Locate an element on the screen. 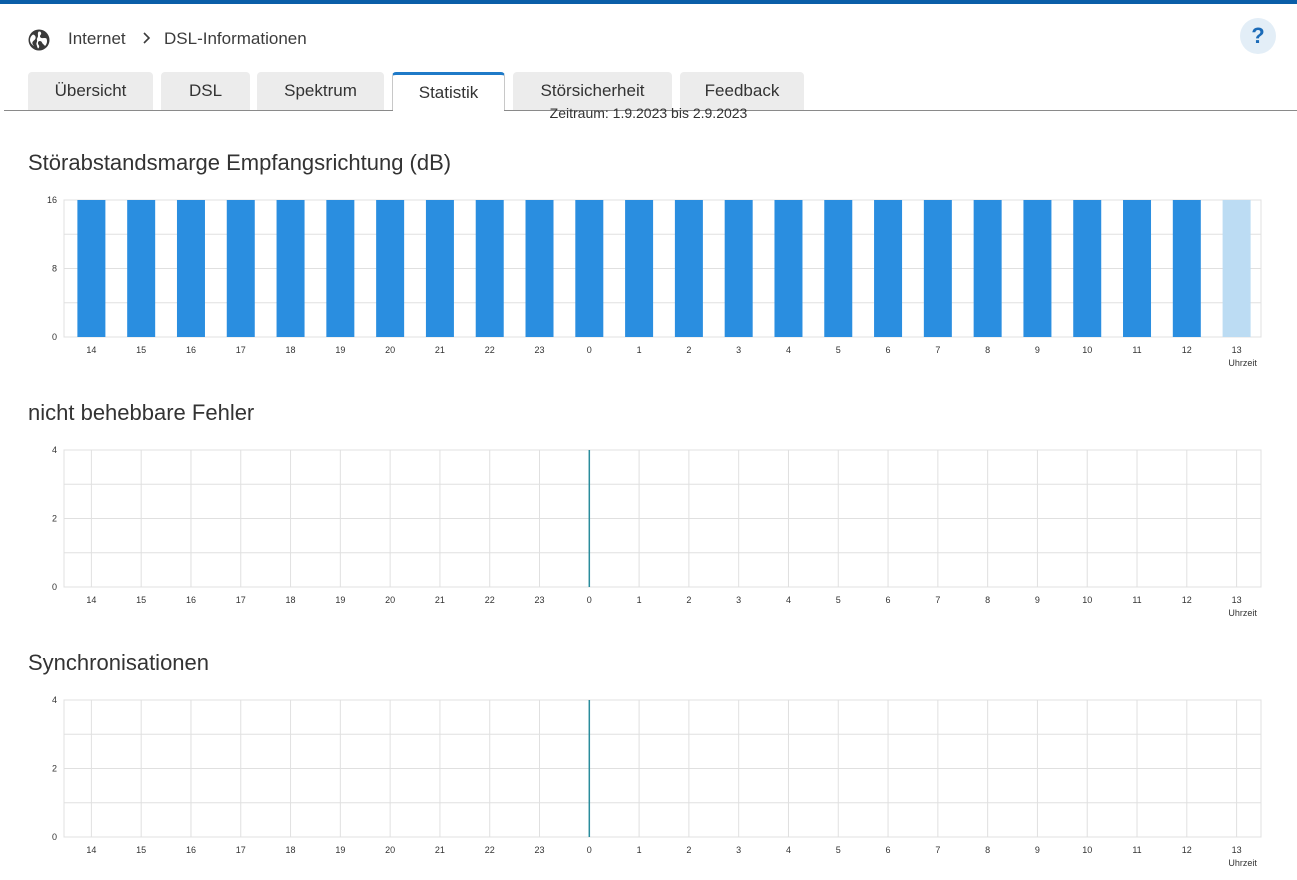 This screenshot has height=880, width=1297. period-label: Zeitraum: 1.9.2023 bis 2.9.2023 is located at coordinates (648, 113).